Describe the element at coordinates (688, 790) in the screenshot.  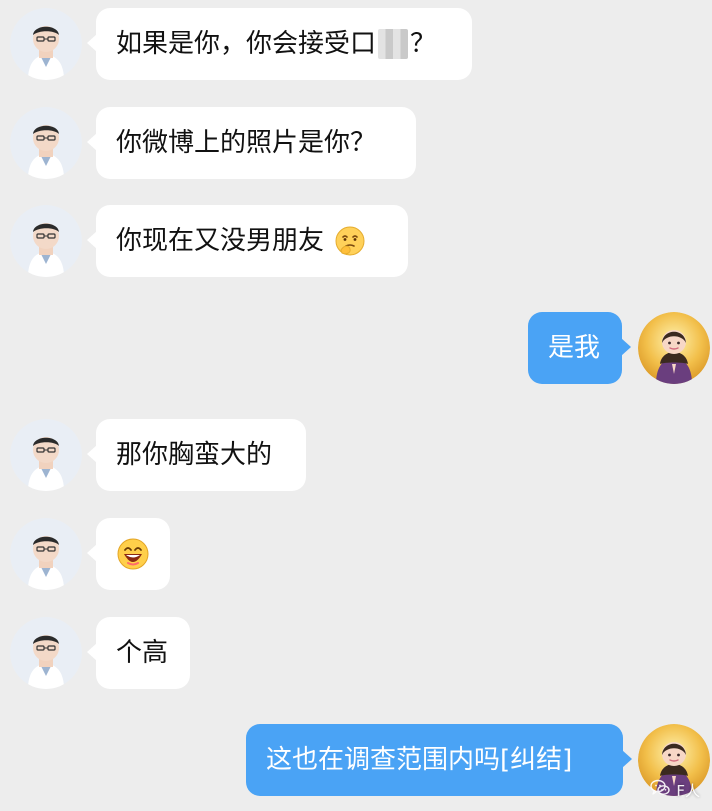
I see `watermark-text: F人` at that location.